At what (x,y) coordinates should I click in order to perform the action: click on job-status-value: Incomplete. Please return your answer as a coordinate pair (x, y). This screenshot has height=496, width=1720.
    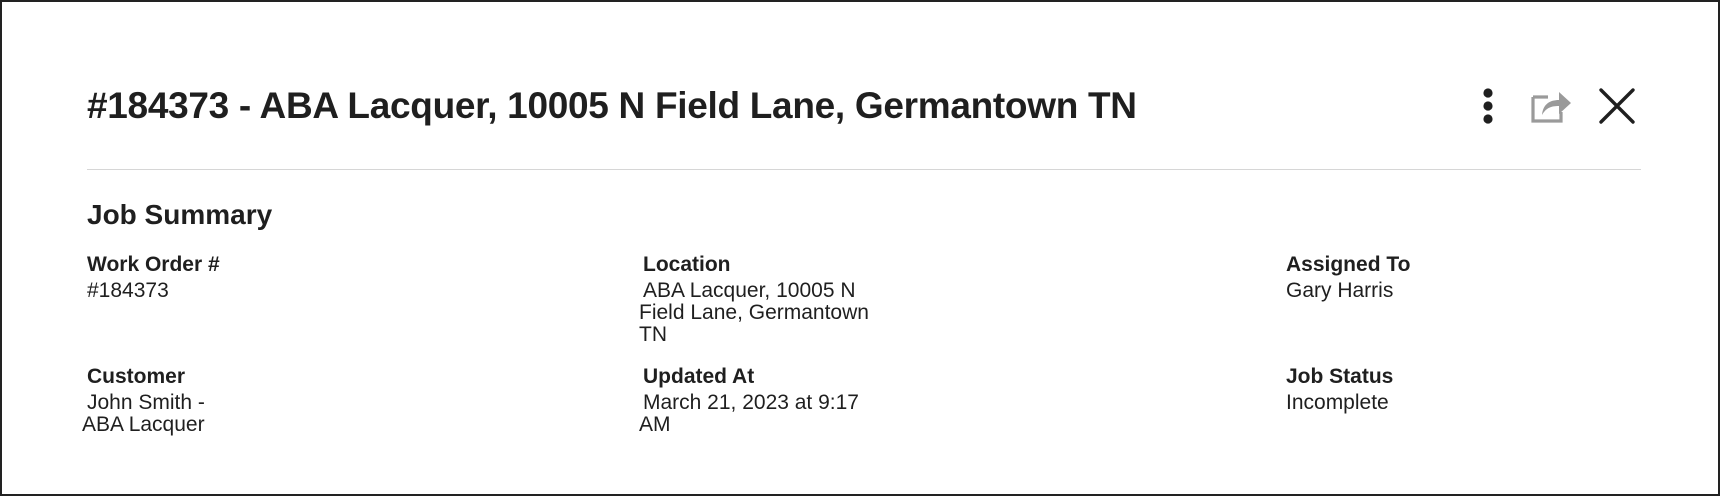
    Looking at the image, I should click on (1337, 402).